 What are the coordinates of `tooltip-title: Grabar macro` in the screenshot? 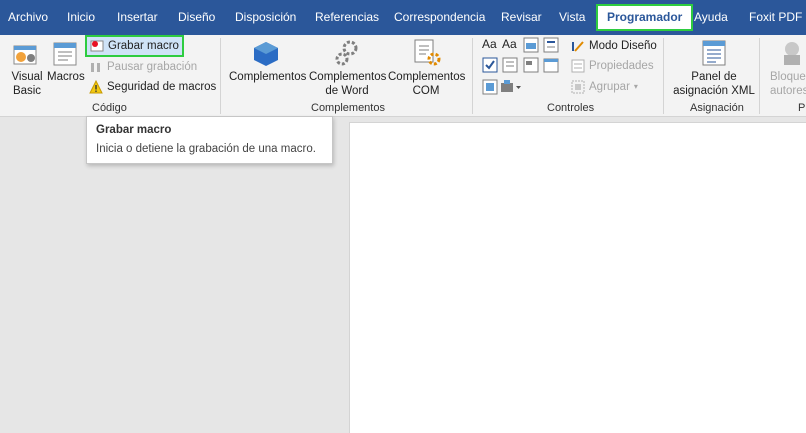 It's located at (134, 130).